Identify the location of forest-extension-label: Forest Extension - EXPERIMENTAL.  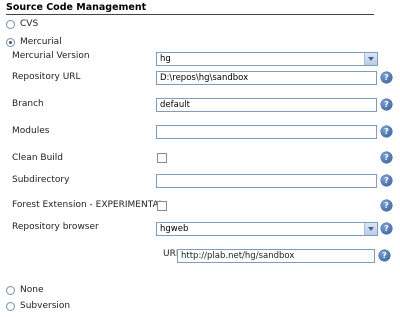
(88, 205).